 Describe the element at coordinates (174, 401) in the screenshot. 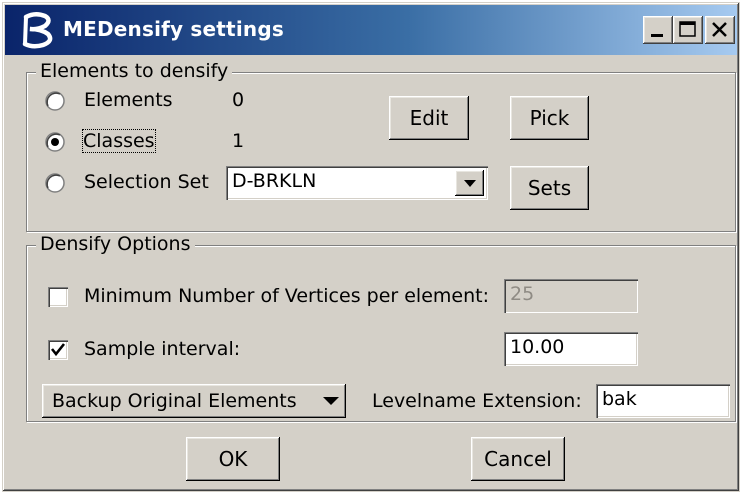

I see `backup-menu-label: Backup Original Elements` at that location.